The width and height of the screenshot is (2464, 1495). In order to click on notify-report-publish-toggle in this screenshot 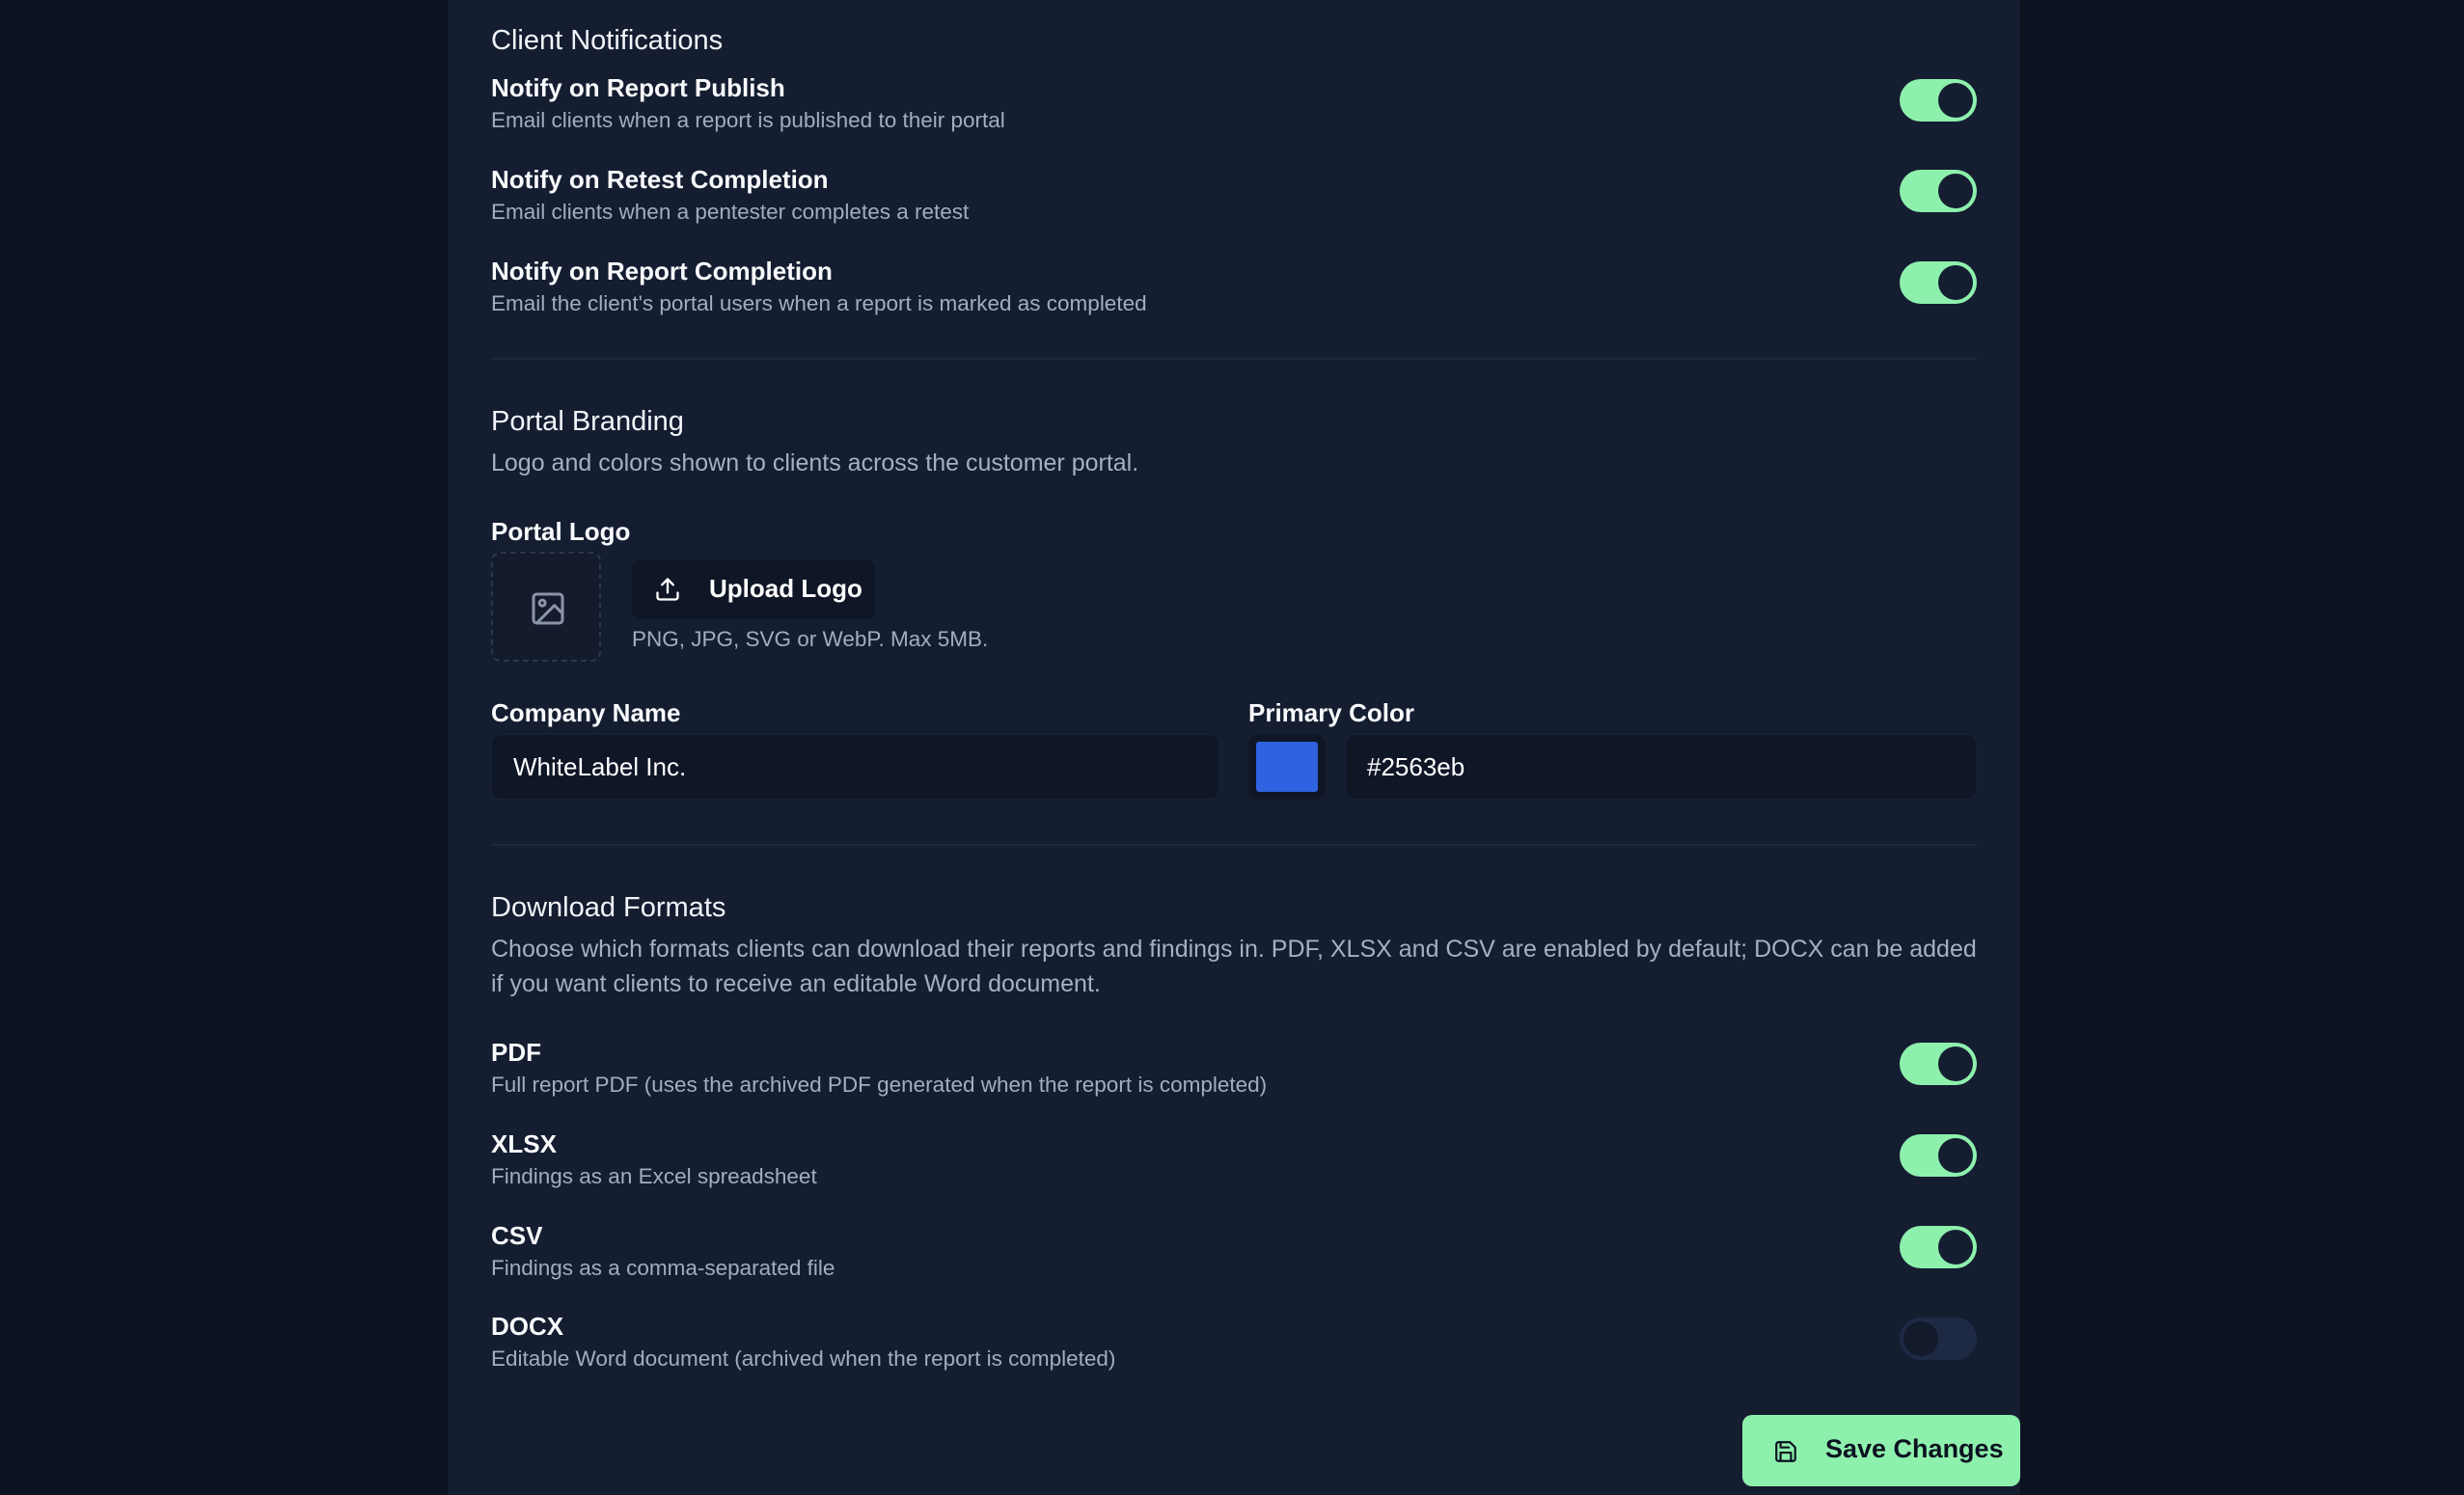, I will do `click(1938, 100)`.